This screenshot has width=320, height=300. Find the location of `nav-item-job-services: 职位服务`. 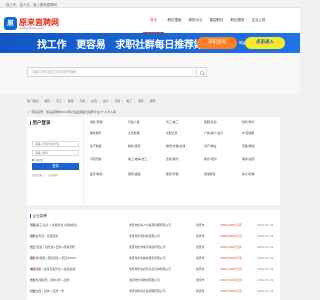

nav-item-job-services: 职位服务 is located at coordinates (237, 20).